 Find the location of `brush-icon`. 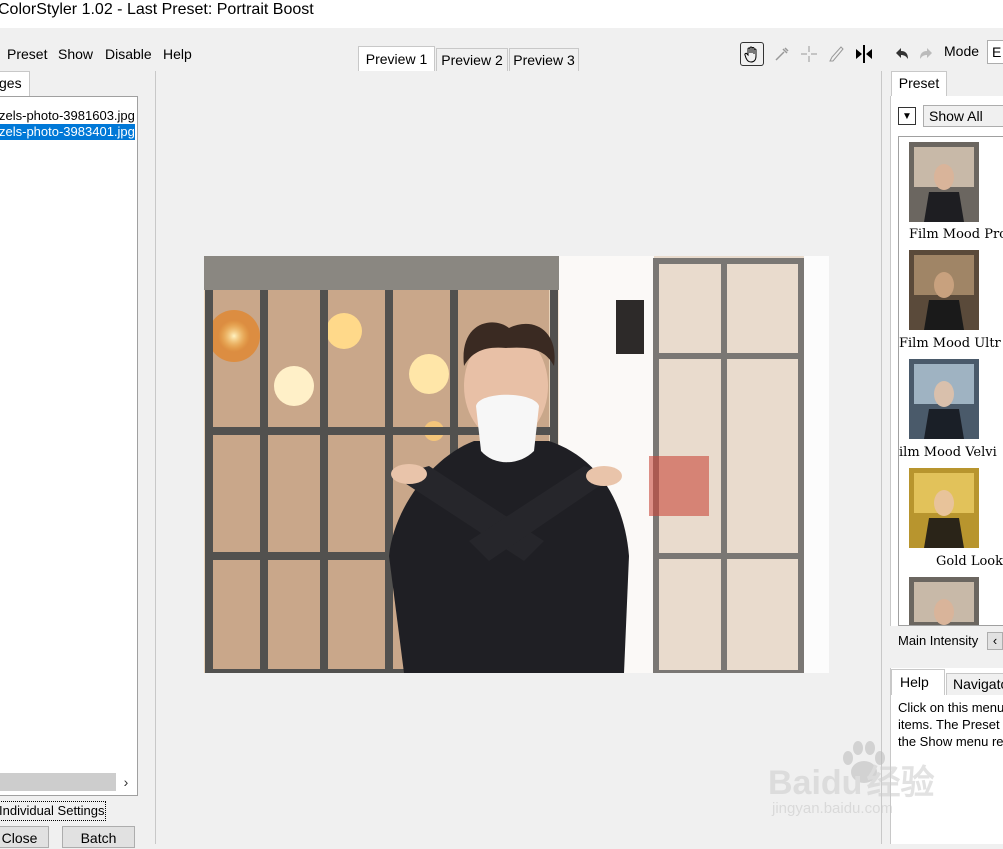

brush-icon is located at coordinates (837, 54).